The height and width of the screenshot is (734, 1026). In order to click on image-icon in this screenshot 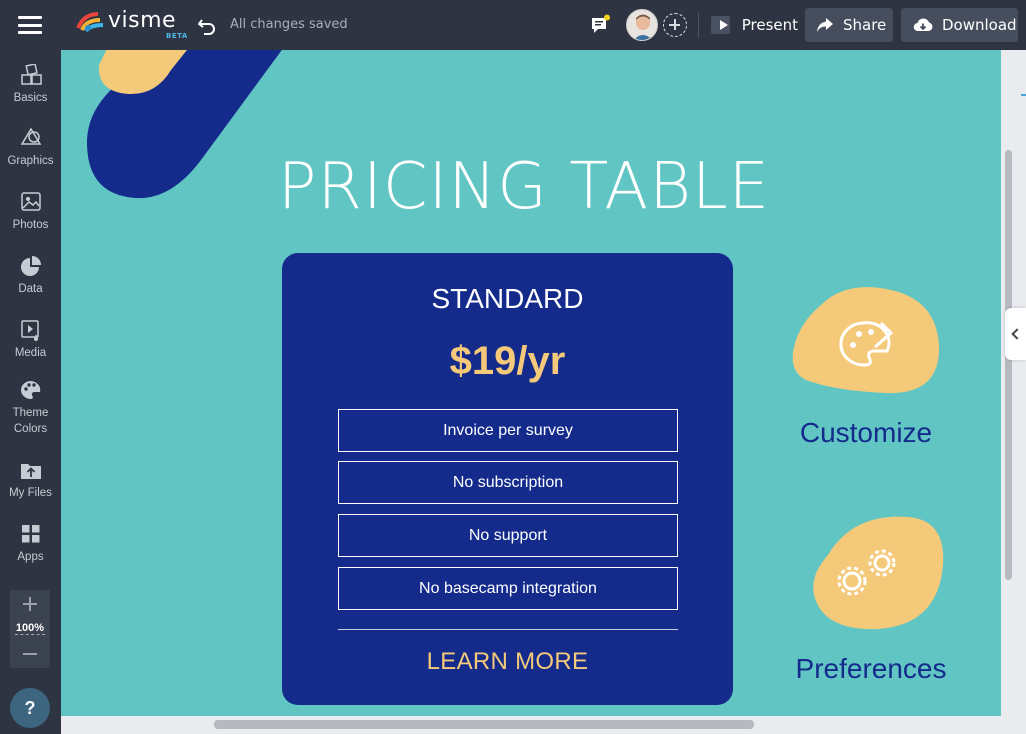, I will do `click(30, 201)`.